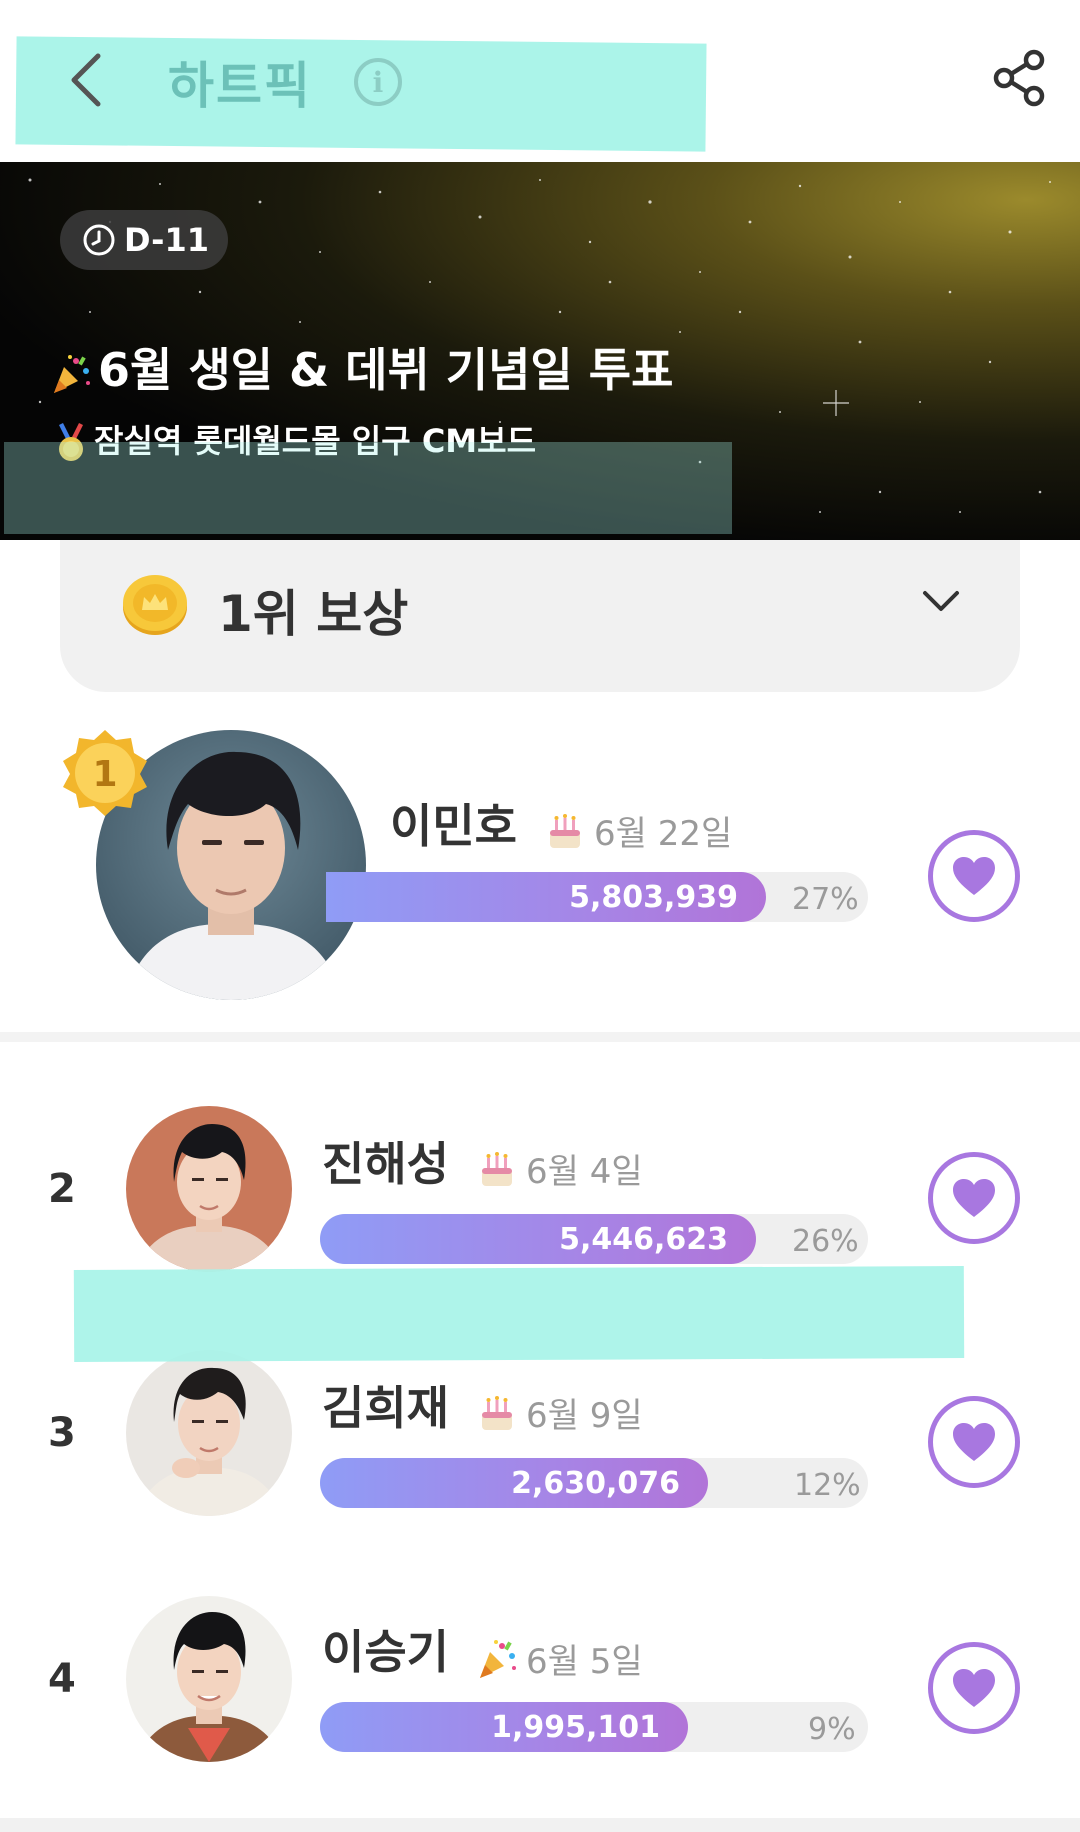  What do you see at coordinates (832, 1729) in the screenshot?
I see `vote-percent: 9%` at bounding box center [832, 1729].